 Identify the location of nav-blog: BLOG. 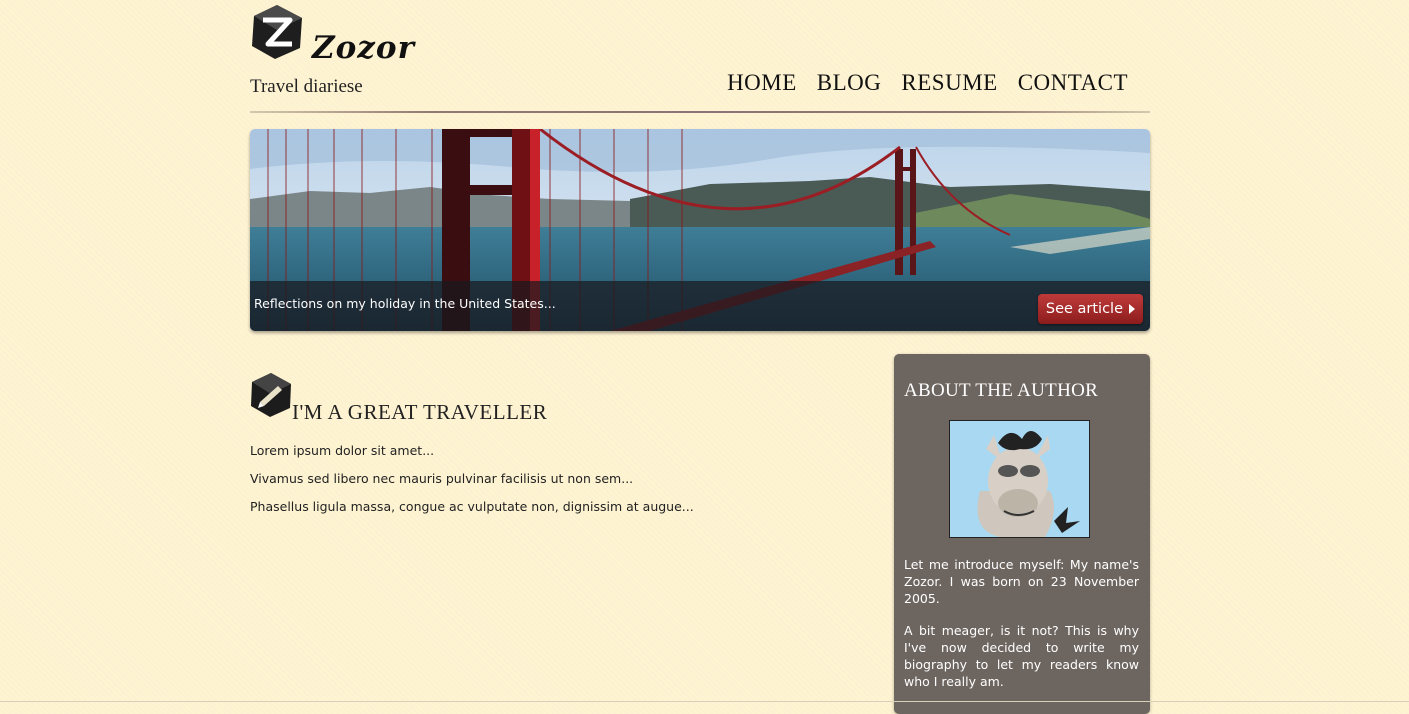
(849, 83).